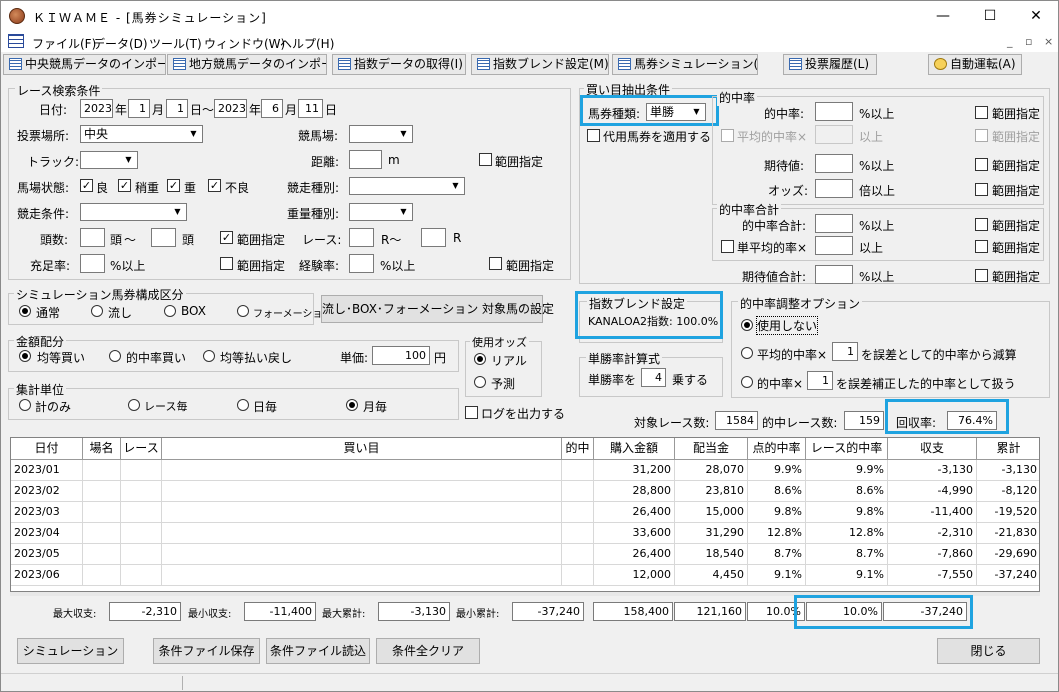 This screenshot has width=1059, height=692. What do you see at coordinates (834, 111) in the screenshot?
I see `hit-rate-input` at bounding box center [834, 111].